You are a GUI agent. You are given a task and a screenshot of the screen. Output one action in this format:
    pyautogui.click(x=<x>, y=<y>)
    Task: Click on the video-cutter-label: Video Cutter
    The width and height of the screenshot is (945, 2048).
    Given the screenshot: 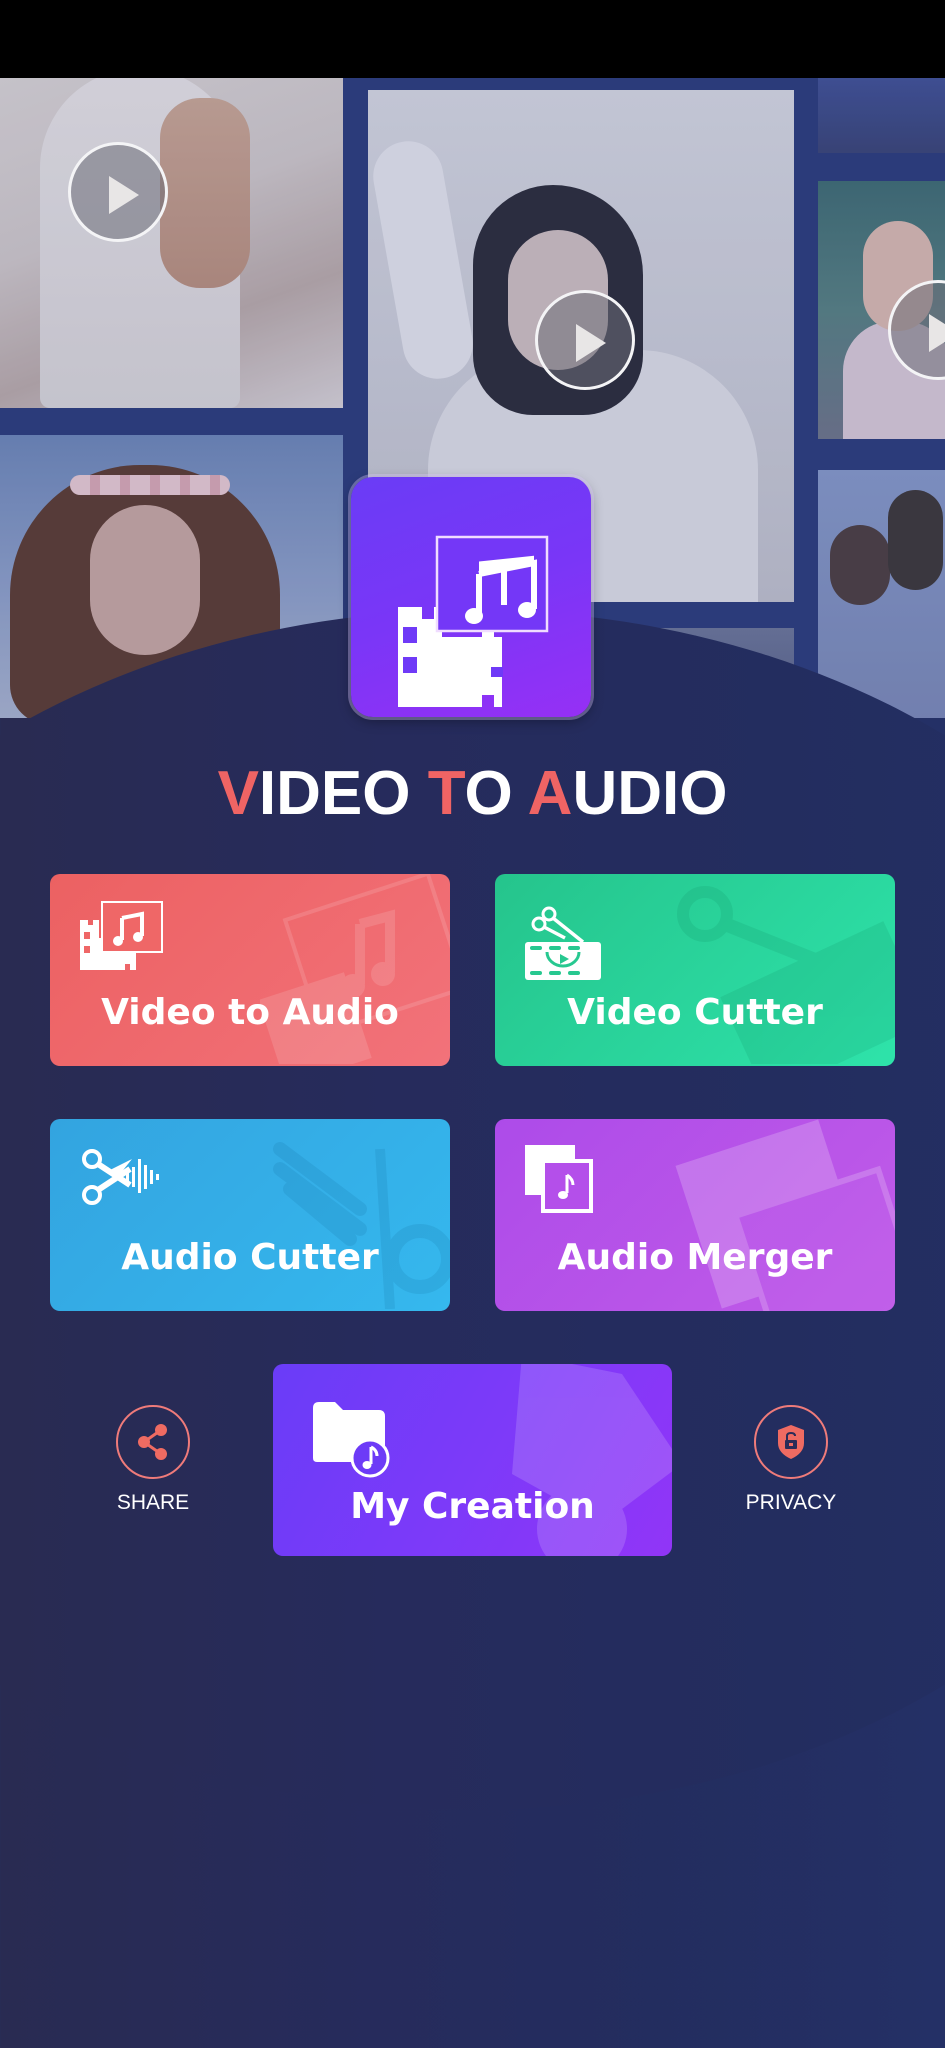 What is the action you would take?
    pyautogui.click(x=695, y=1012)
    